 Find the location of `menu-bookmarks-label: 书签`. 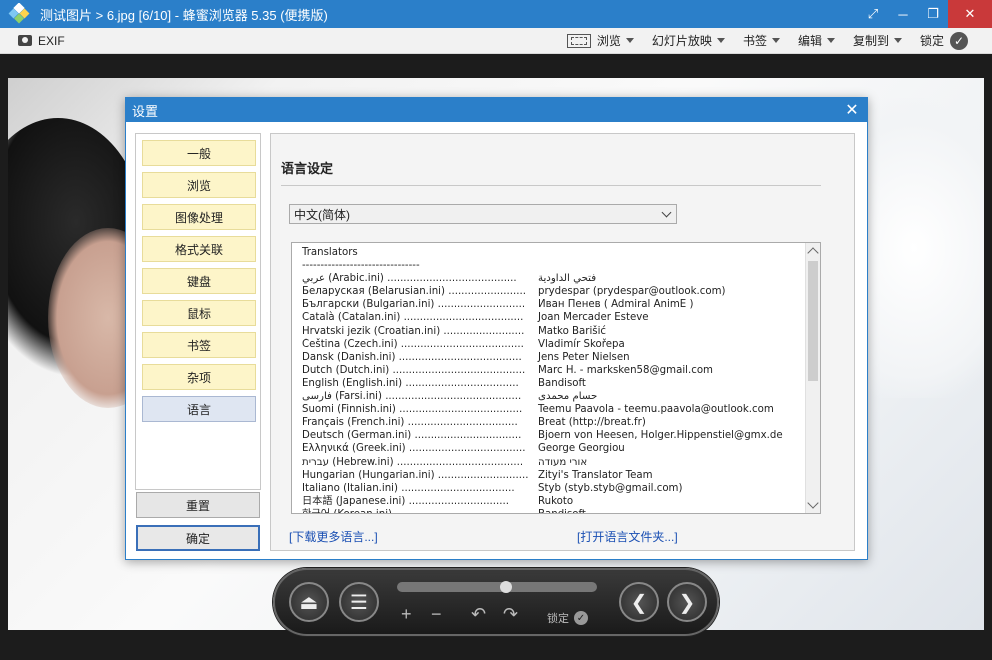

menu-bookmarks-label: 书签 is located at coordinates (754, 41).